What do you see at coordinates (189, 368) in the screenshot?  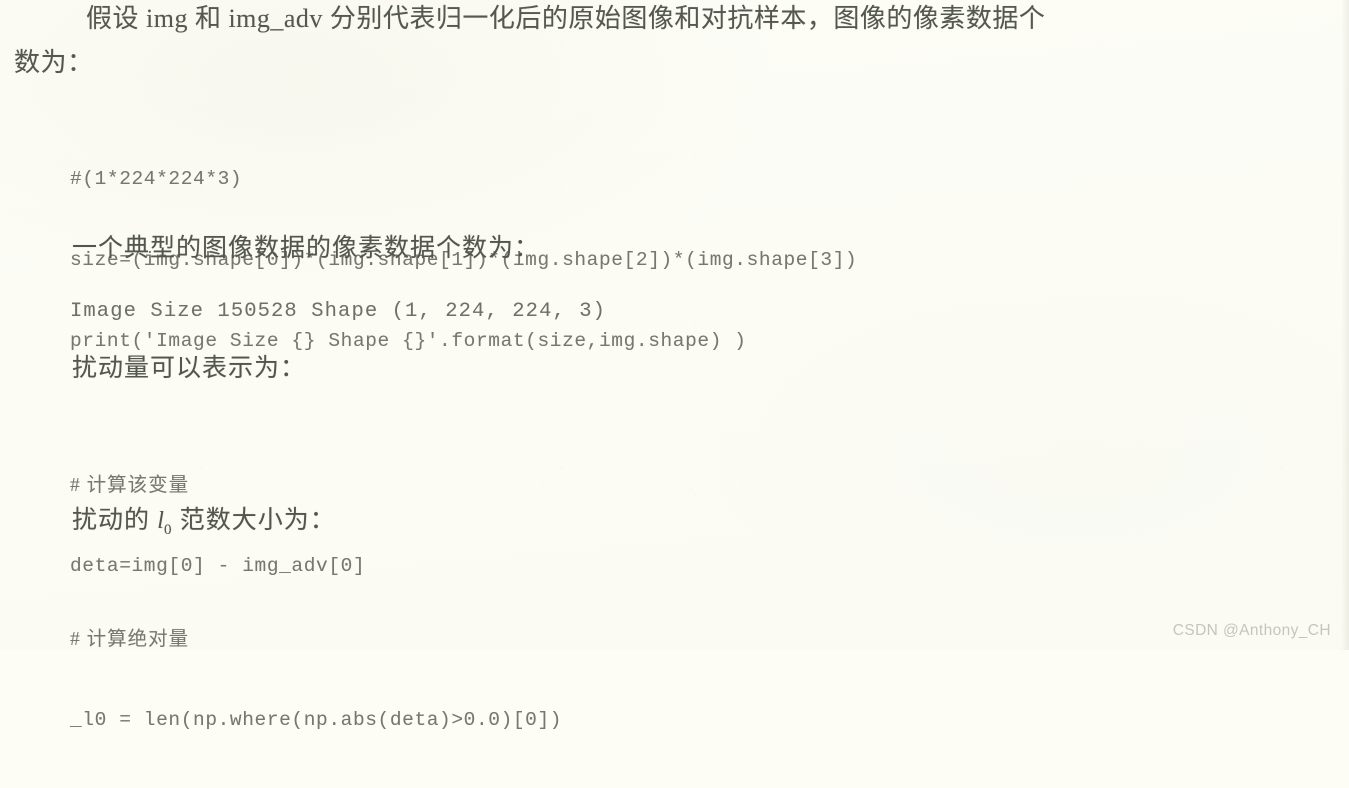 I see `heading-perturbation-expression: 扰动量可以表示为：` at bounding box center [189, 368].